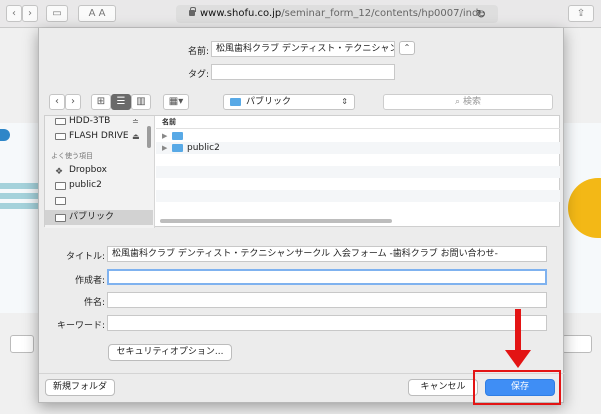 This screenshot has width=601, height=414. What do you see at coordinates (57, 102) in the screenshot?
I see `back-nav-button: ‹` at bounding box center [57, 102].